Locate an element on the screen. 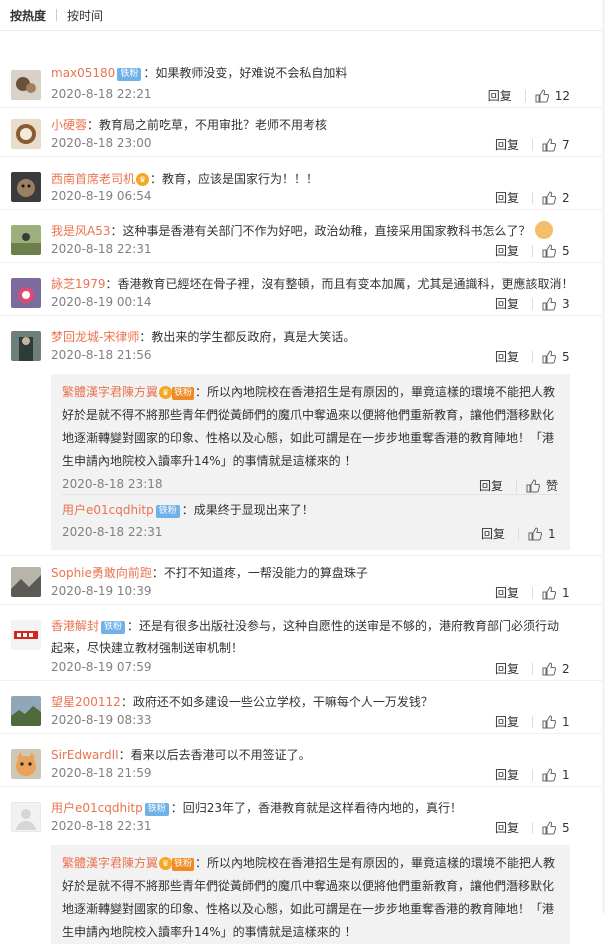 This screenshot has width=605, height=944. like-button: 12 is located at coordinates (552, 96).